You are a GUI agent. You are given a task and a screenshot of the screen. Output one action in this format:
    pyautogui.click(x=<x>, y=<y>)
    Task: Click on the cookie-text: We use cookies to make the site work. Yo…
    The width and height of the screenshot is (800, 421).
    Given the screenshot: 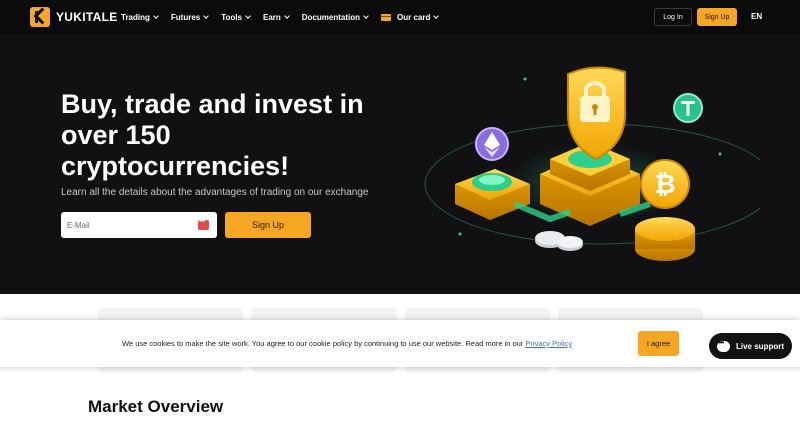 What is the action you would take?
    pyautogui.click(x=347, y=343)
    